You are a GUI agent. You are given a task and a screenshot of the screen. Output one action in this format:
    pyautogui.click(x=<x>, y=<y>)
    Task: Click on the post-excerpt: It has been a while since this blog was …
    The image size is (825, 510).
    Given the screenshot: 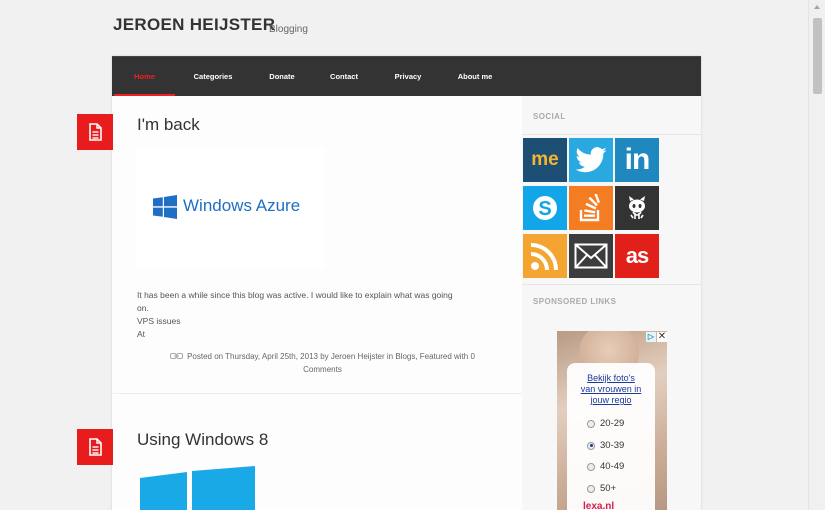 What is the action you would take?
    pyautogui.click(x=319, y=315)
    